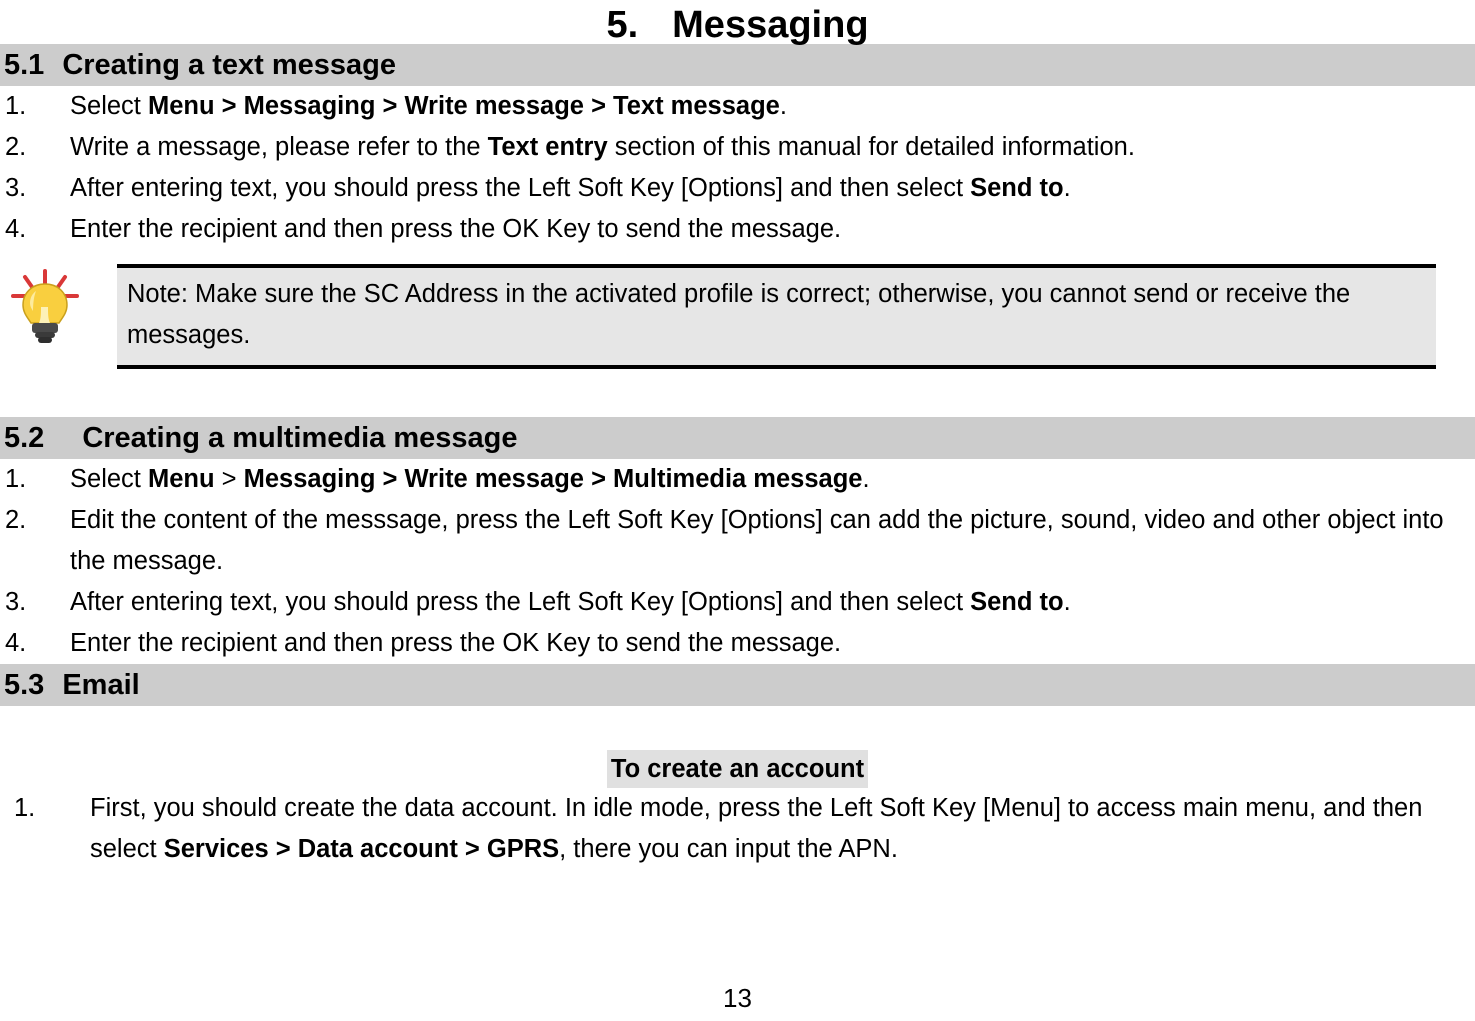 The image size is (1475, 1021). What do you see at coordinates (101, 685) in the screenshot?
I see `section-title-5-3: Email` at bounding box center [101, 685].